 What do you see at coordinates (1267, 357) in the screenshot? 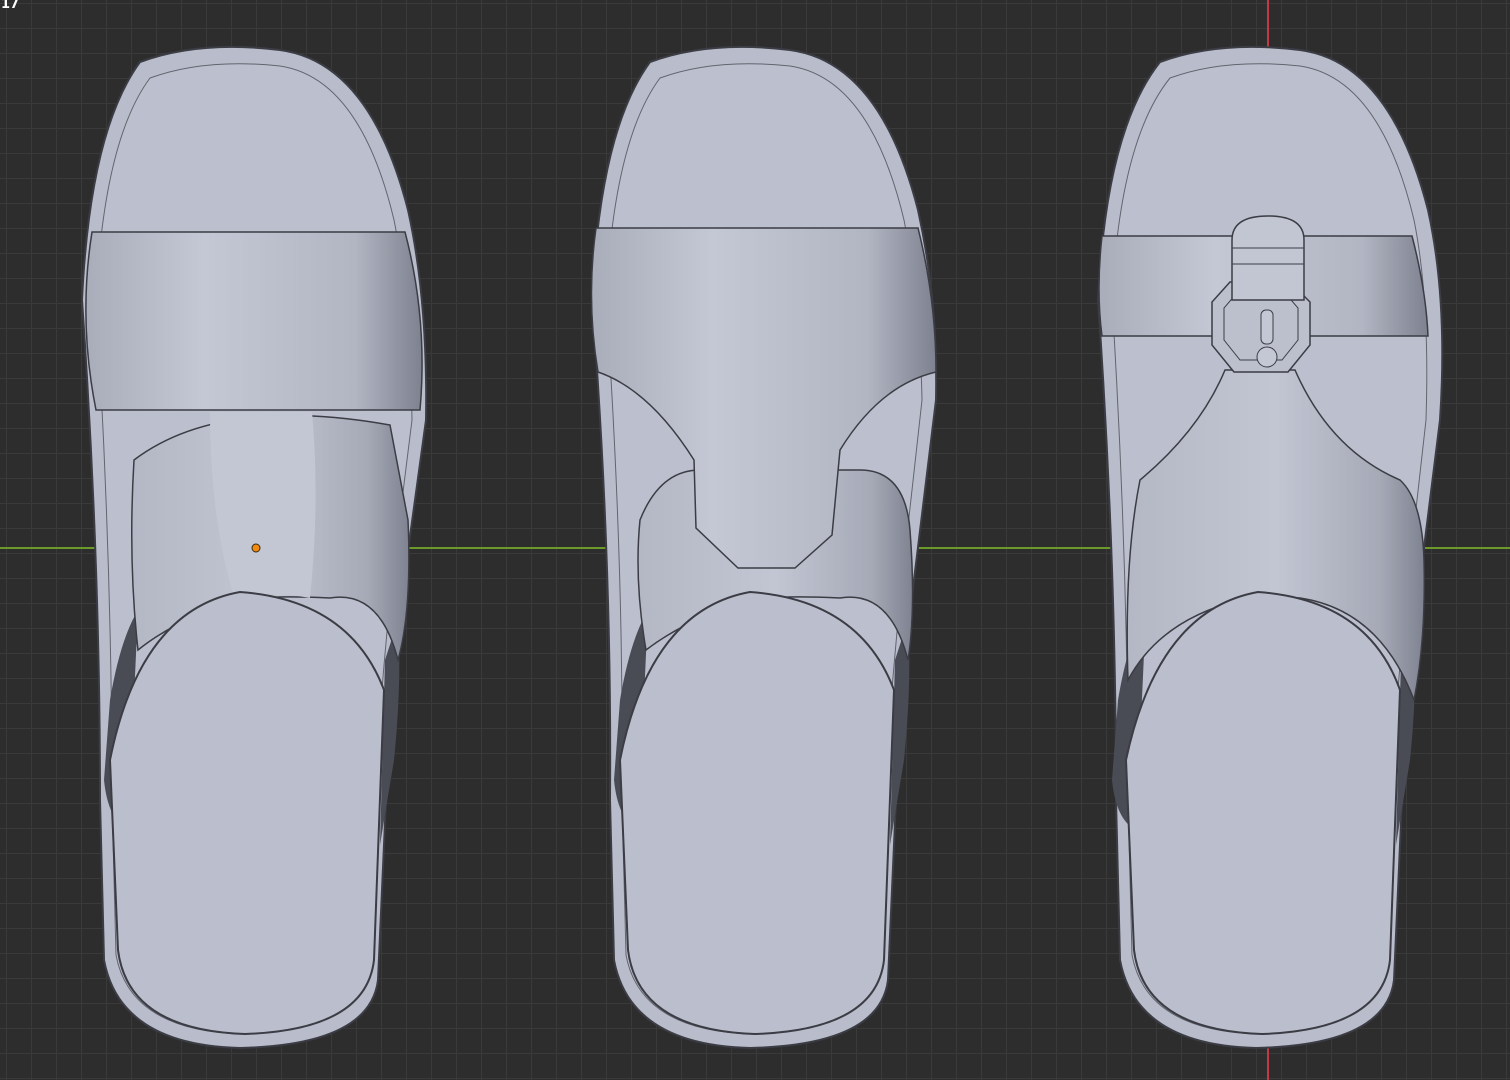
I see `buckle-rivet` at bounding box center [1267, 357].